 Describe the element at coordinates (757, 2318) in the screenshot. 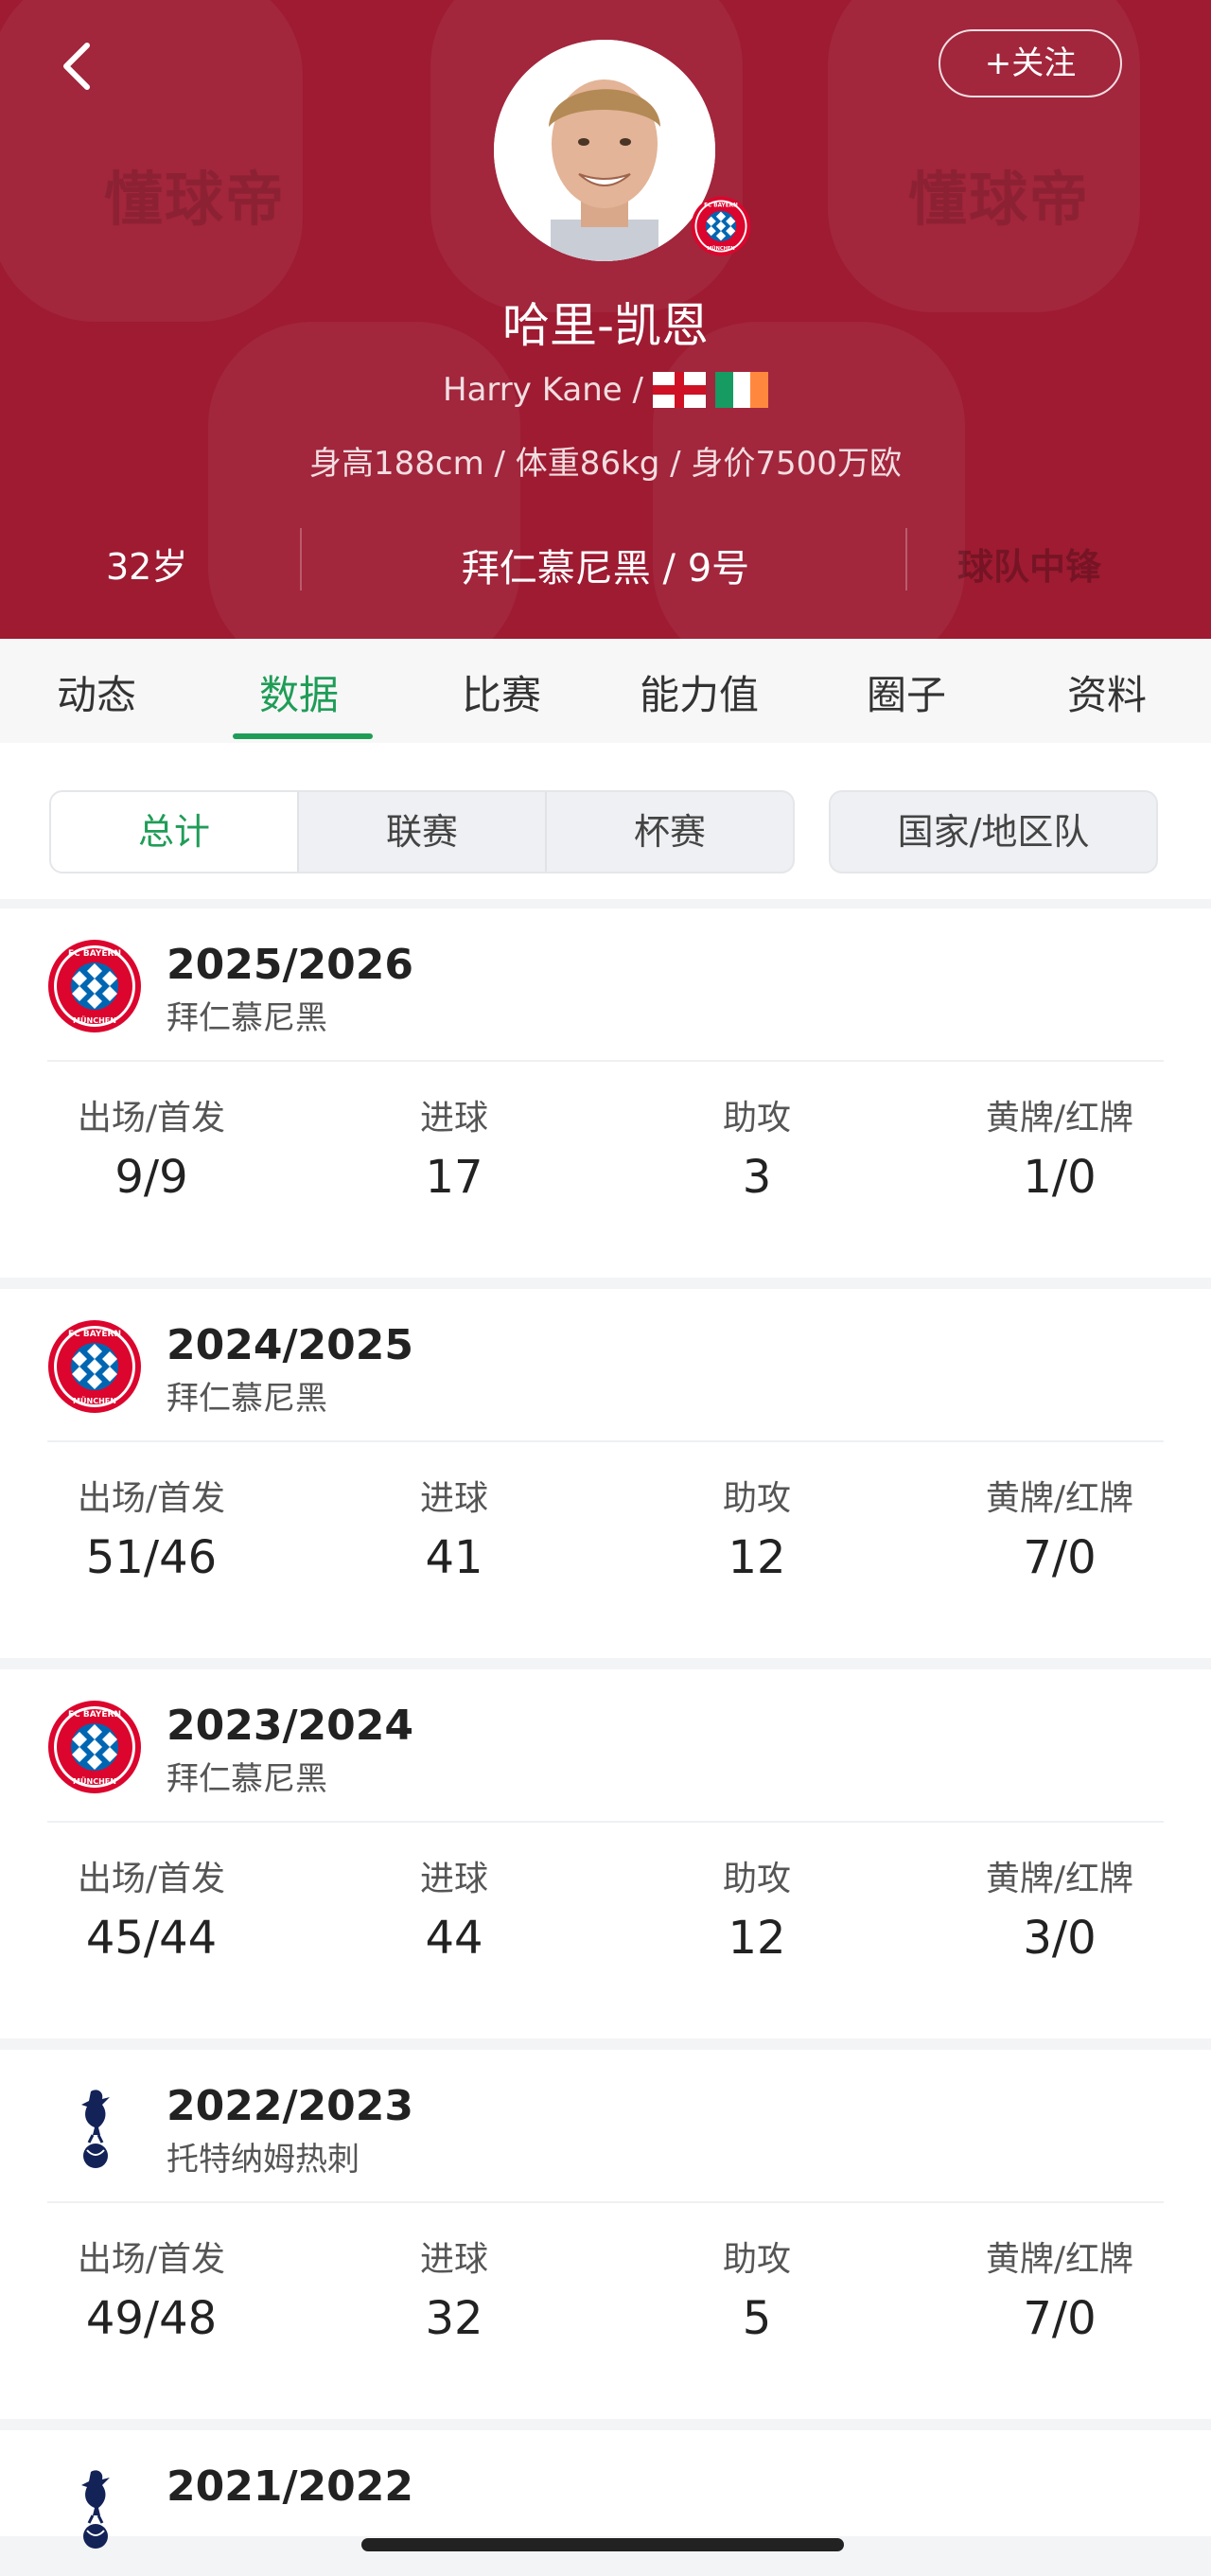

I see `stat-value: 5` at that location.